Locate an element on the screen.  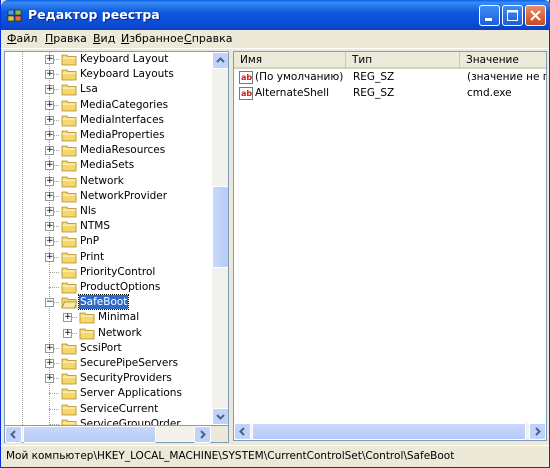
menu-view: Вид is located at coordinates (104, 38).